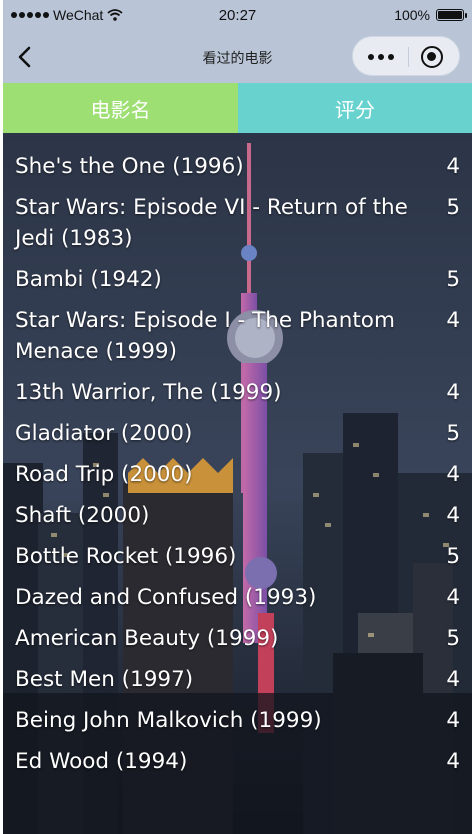  Describe the element at coordinates (355, 108) in the screenshot. I see `tab-score: 评分` at that location.